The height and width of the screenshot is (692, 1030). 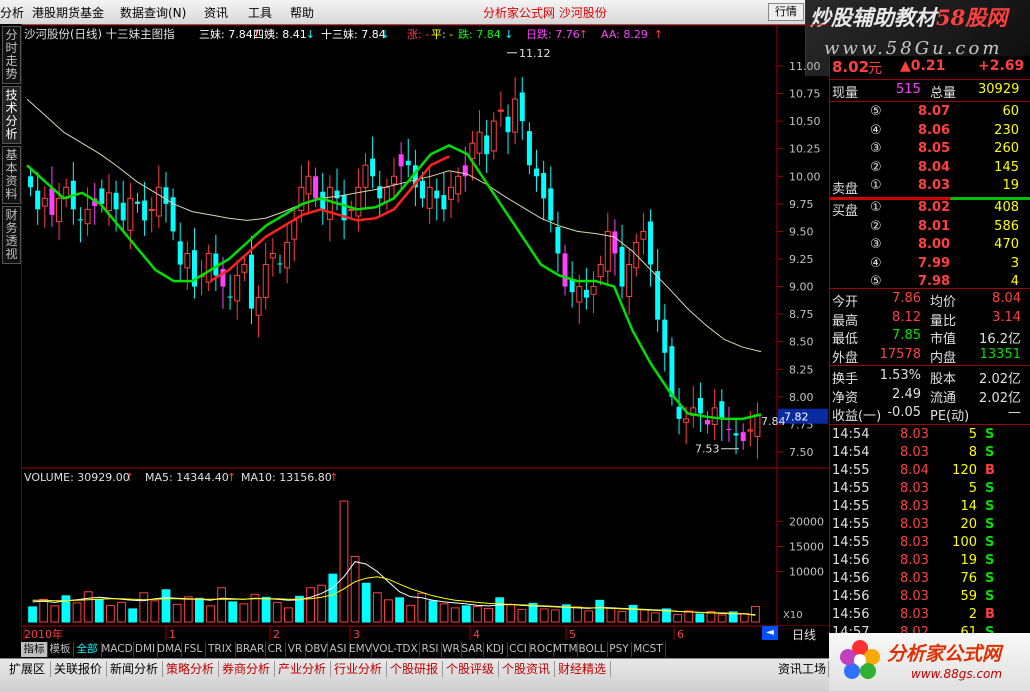 I want to click on bottom-tab: 关联报价, so click(x=78, y=669).